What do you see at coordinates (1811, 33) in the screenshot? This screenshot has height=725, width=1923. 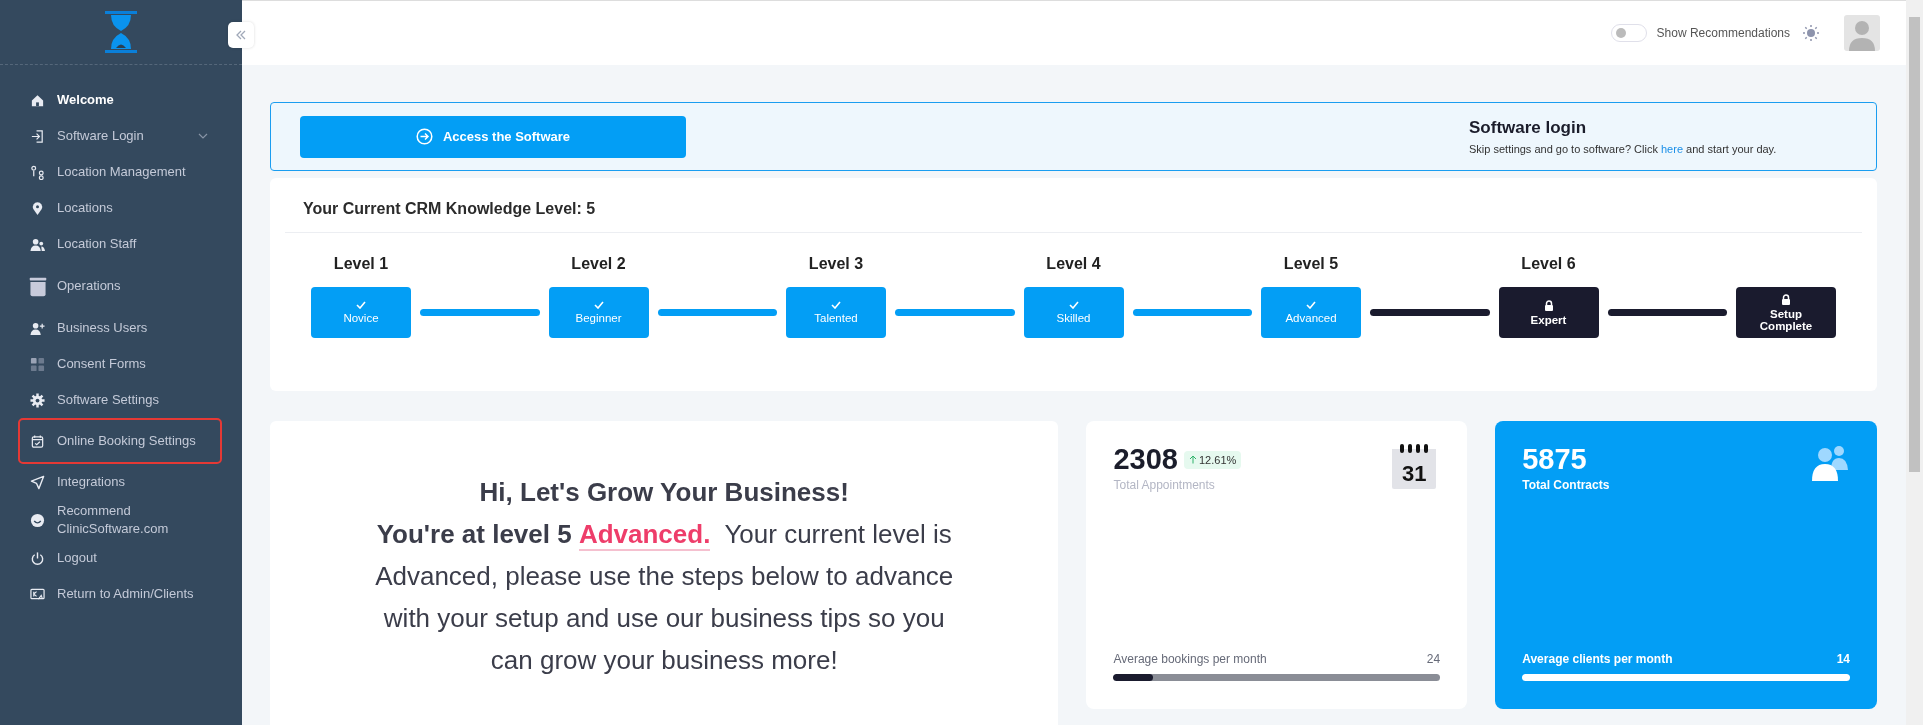 I see `sun-icon` at bounding box center [1811, 33].